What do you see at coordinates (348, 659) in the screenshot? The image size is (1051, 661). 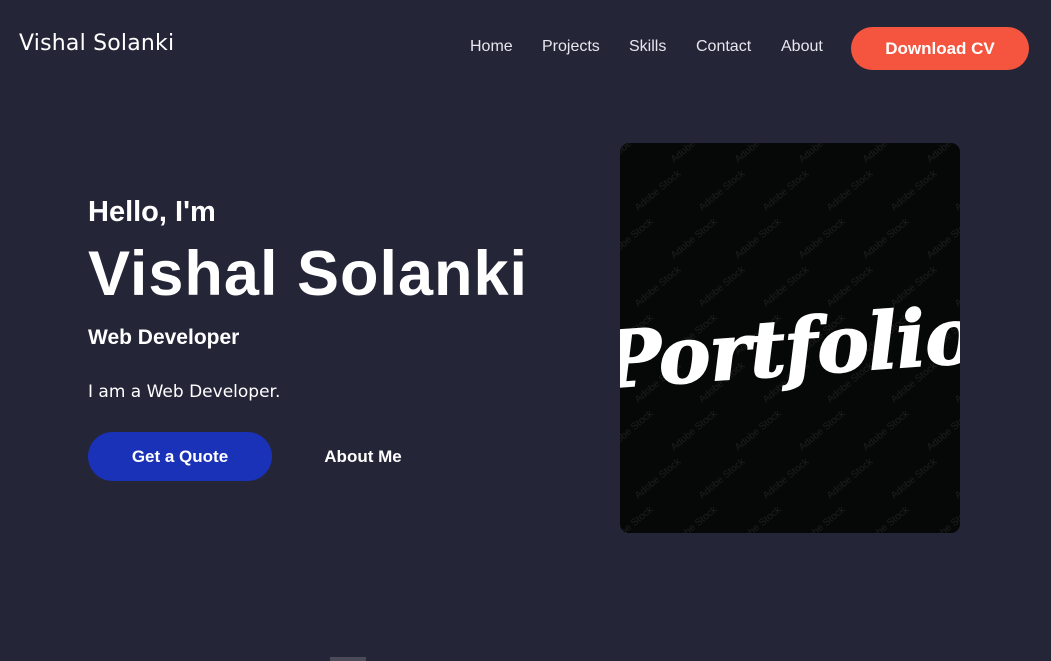 I see `scroll-indicator` at bounding box center [348, 659].